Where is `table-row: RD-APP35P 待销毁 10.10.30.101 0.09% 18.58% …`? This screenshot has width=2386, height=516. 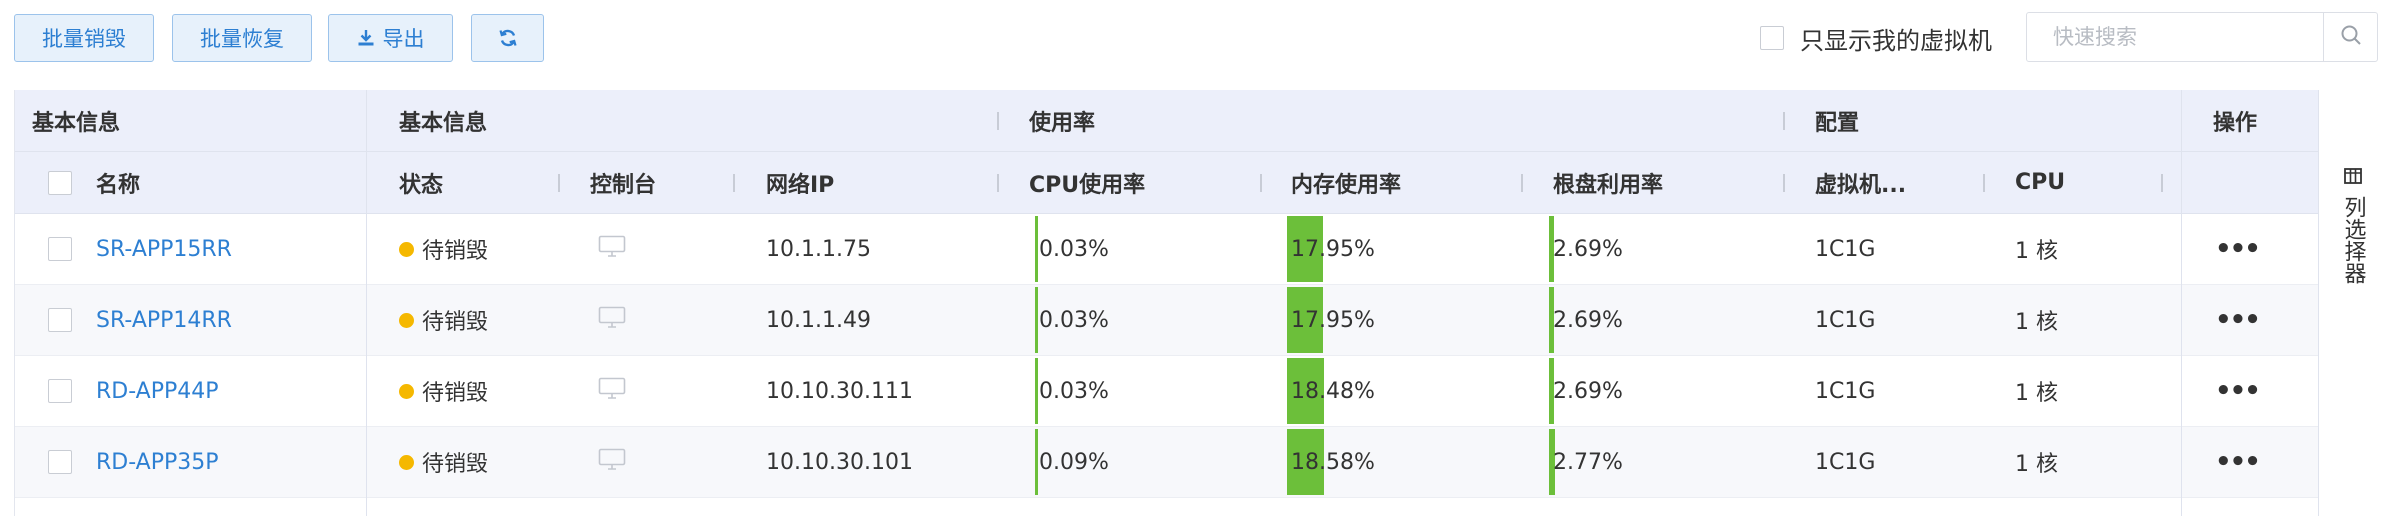 table-row: RD-APP35P 待销毁 10.10.30.101 0.09% 18.58% … is located at coordinates (1167, 462).